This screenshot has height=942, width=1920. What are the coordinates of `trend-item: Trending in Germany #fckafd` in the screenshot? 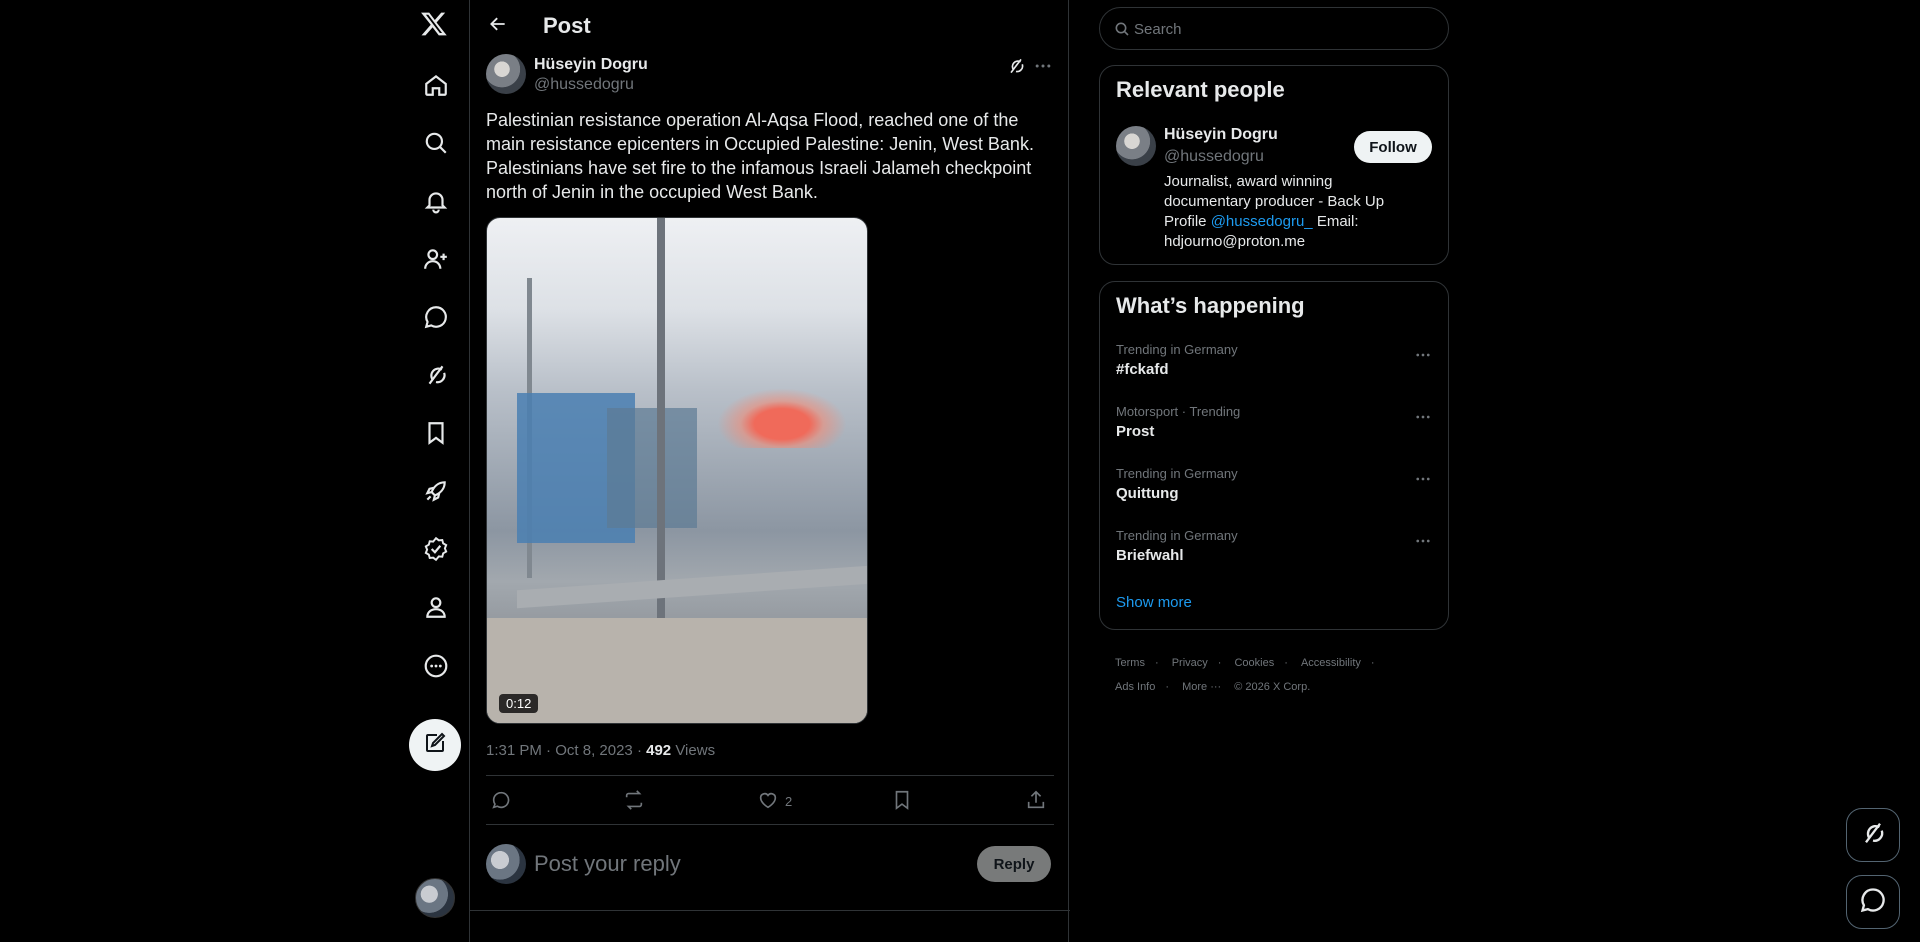 It's located at (1275, 366).